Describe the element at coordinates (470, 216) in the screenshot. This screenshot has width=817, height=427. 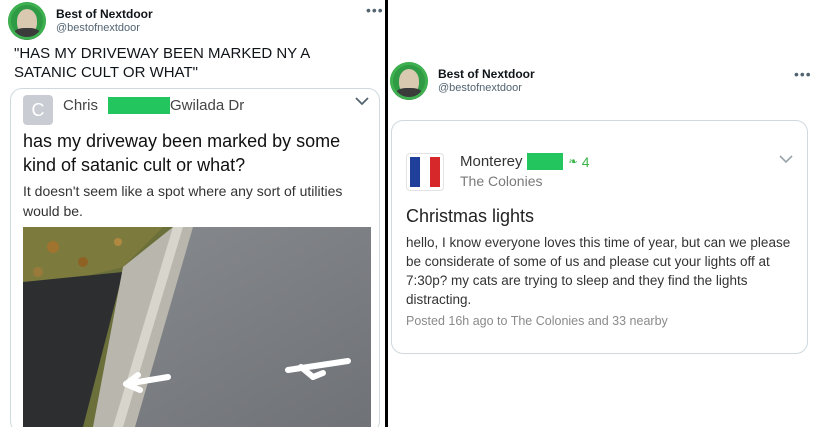
I see `post-title: Christmas lights` at that location.